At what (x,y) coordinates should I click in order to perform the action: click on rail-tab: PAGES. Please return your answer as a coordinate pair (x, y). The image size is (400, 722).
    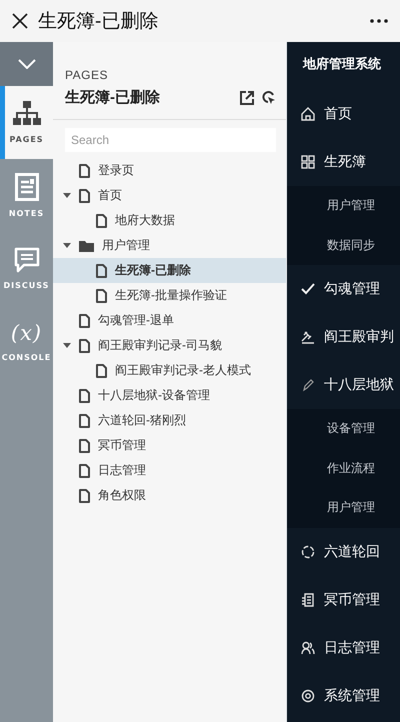
    Looking at the image, I should click on (26, 122).